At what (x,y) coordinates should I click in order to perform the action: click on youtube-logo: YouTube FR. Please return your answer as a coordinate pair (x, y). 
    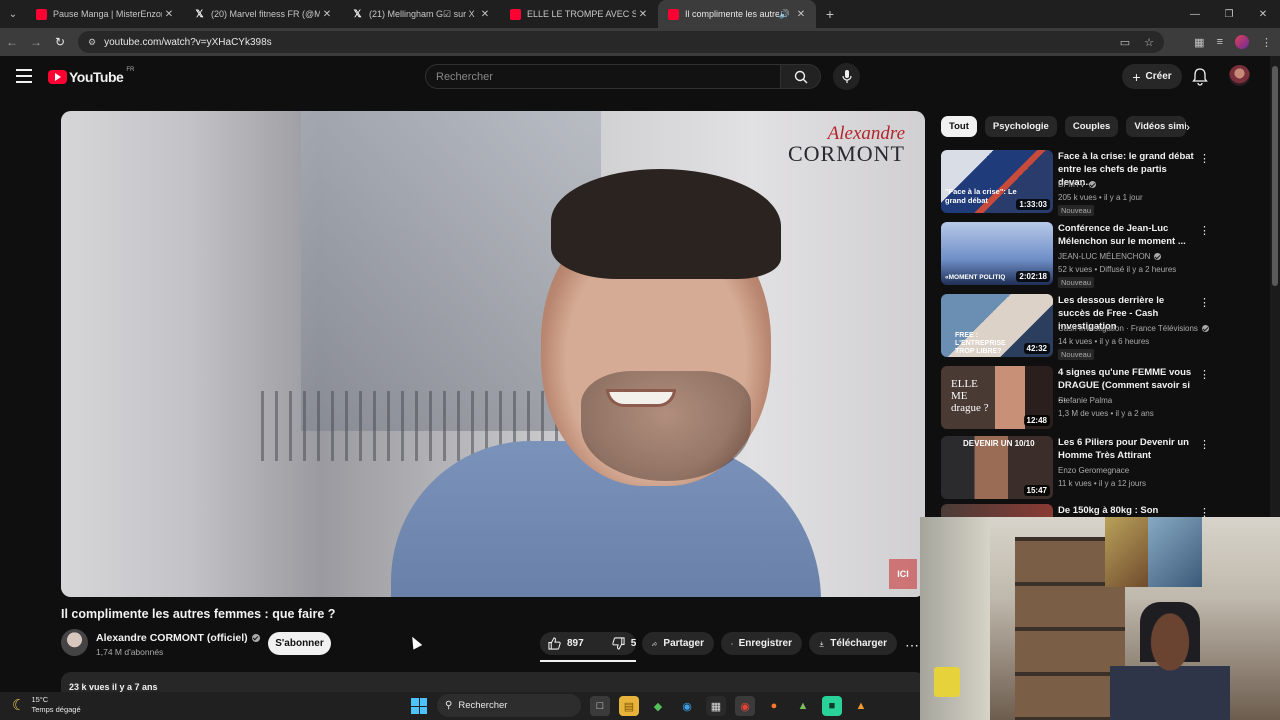
    Looking at the image, I should click on (91, 76).